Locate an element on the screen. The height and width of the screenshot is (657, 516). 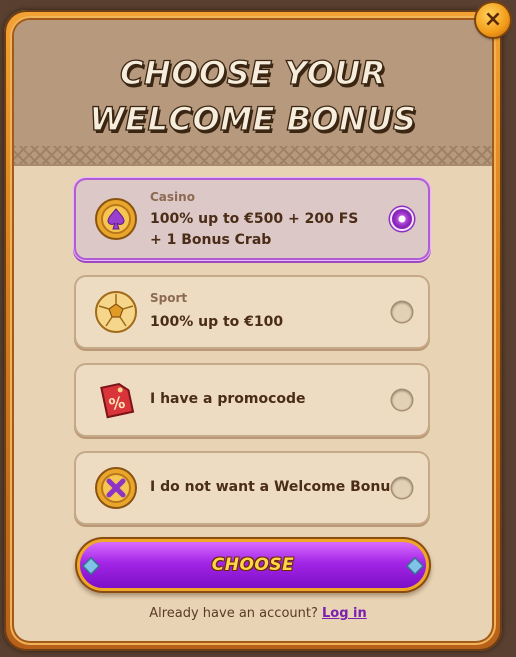
option-label: I have a promocode is located at coordinates (228, 399).